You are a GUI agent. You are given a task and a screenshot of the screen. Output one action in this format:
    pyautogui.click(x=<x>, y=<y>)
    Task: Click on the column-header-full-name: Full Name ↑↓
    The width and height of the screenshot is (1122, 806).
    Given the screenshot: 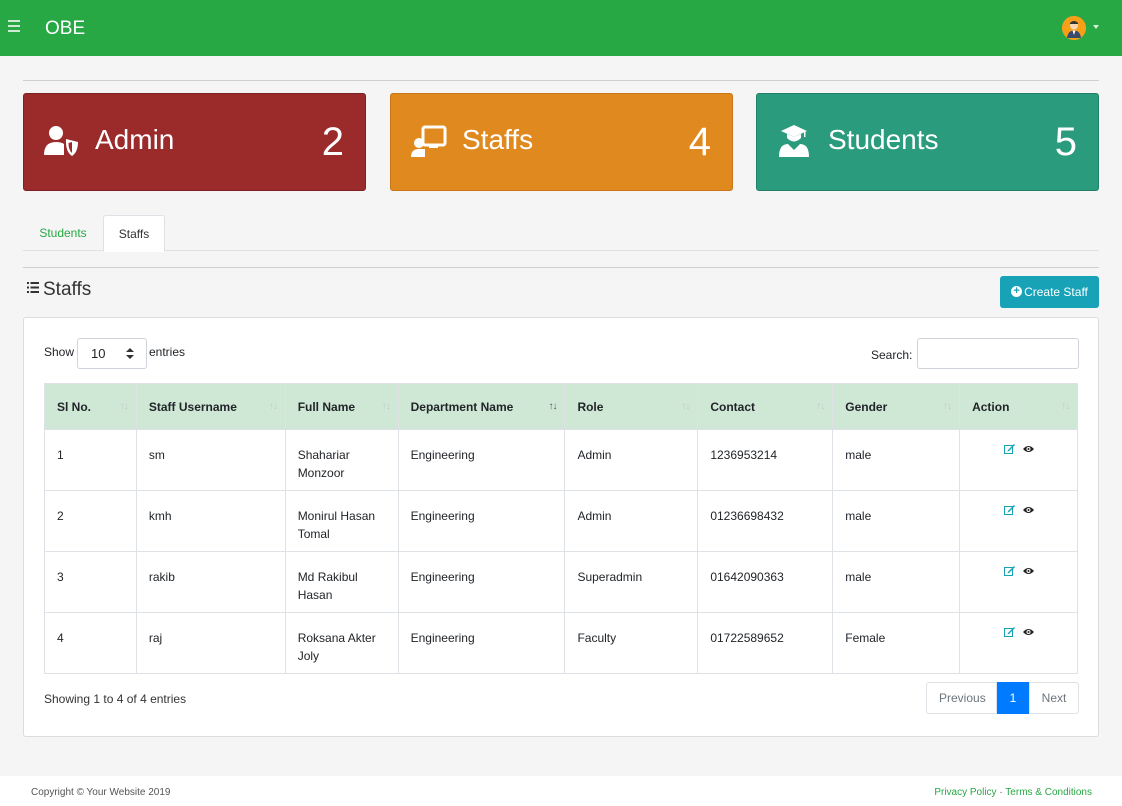 What is the action you would take?
    pyautogui.click(x=341, y=406)
    